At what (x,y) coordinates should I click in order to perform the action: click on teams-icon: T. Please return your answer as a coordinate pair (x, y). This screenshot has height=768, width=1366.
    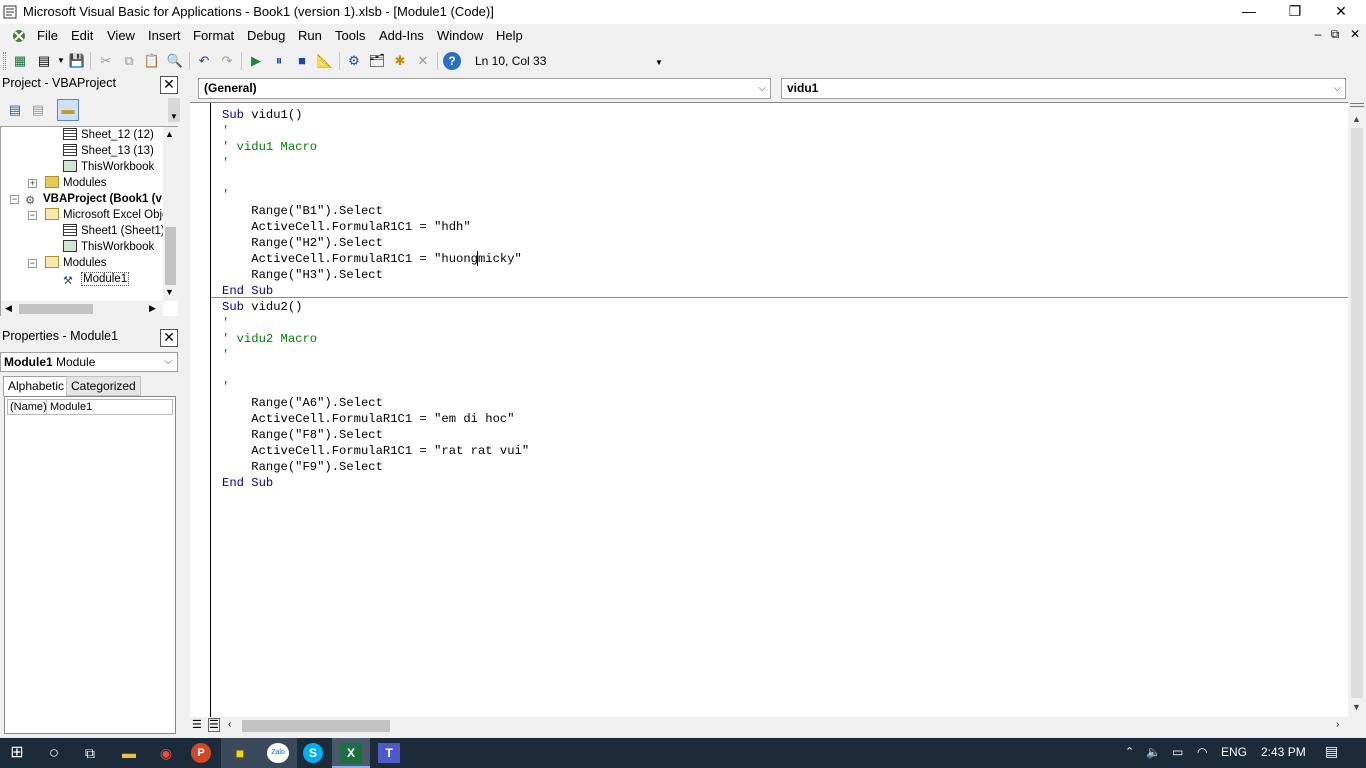
    Looking at the image, I should click on (389, 753).